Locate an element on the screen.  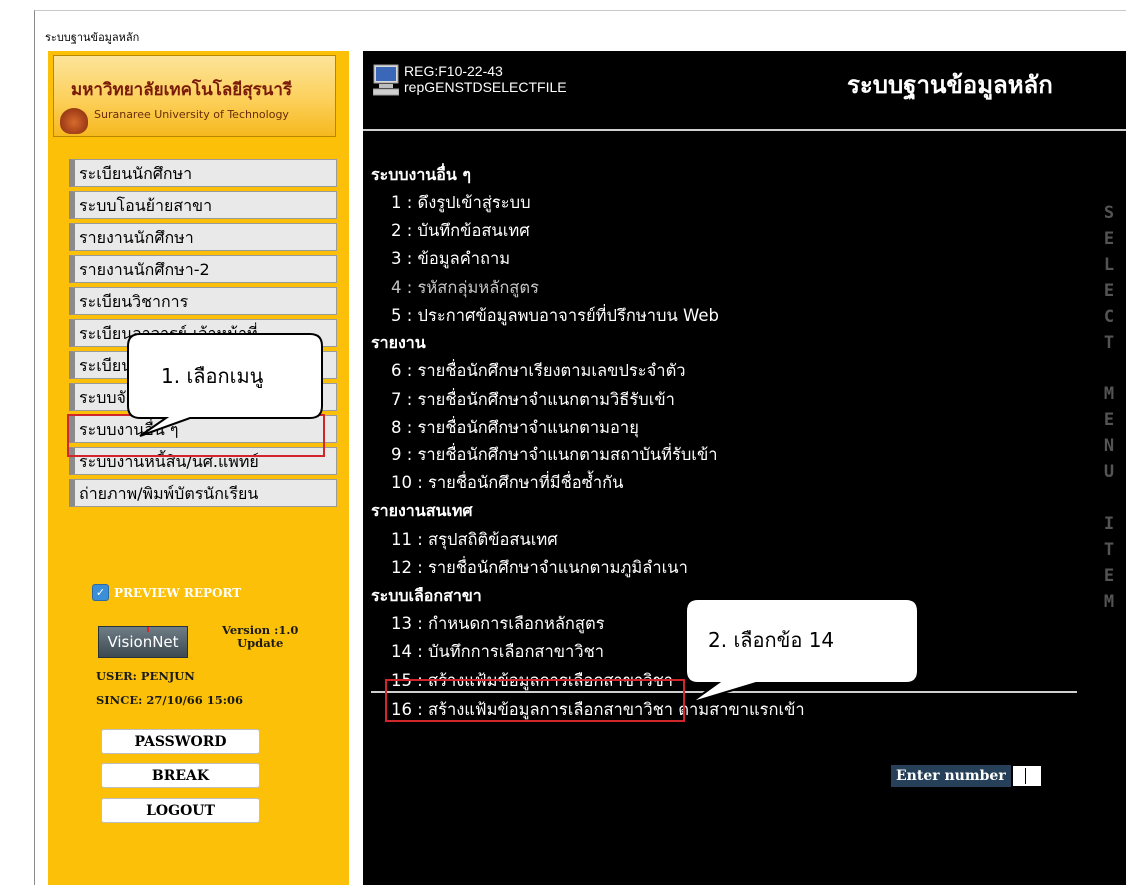
sidebar-item-student-records: ระเบียนนักศึกษา is located at coordinates (203, 173).